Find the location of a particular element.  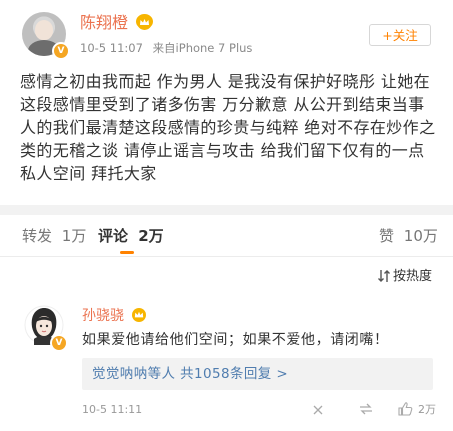

post-meta: 10-5 11:07 来自iPhone 7 Plus is located at coordinates (166, 48).